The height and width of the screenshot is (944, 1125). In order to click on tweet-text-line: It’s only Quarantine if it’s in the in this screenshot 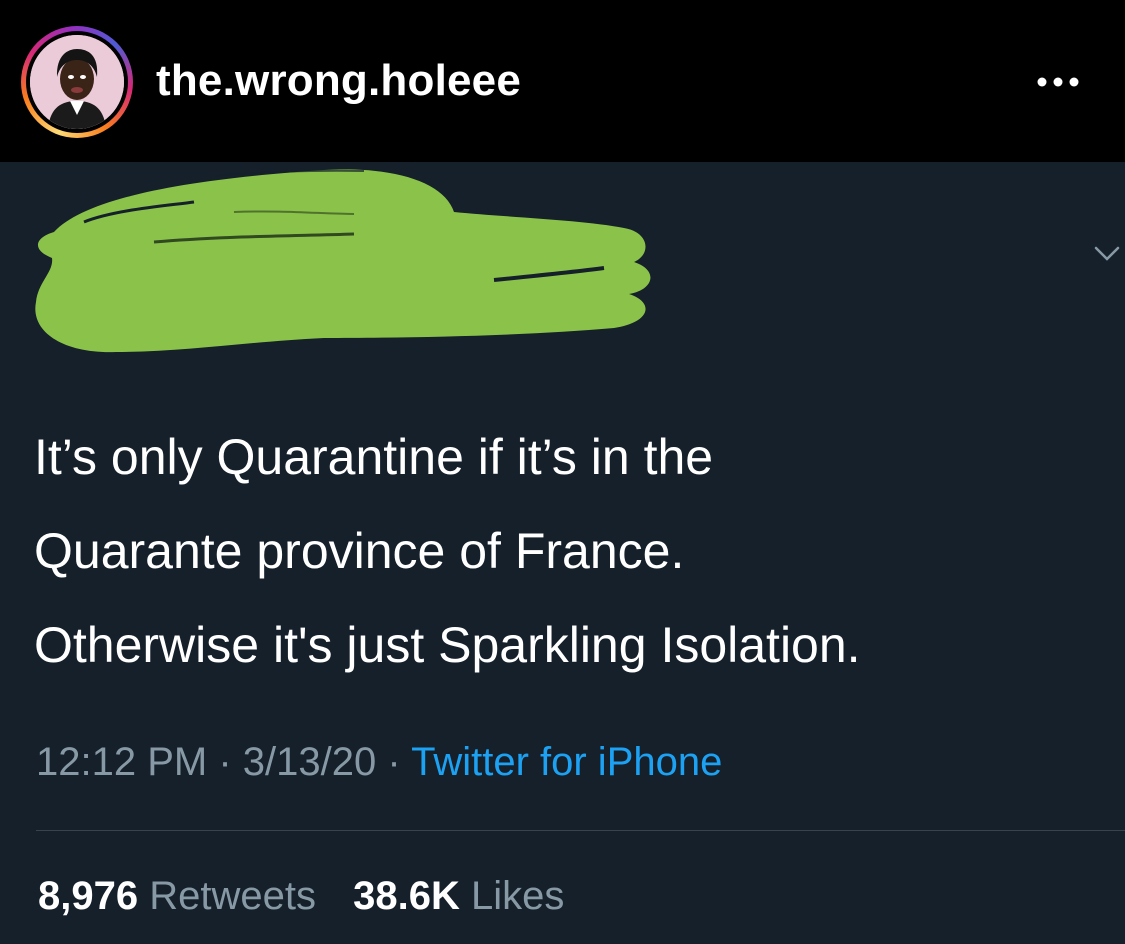, I will do `click(374, 457)`.